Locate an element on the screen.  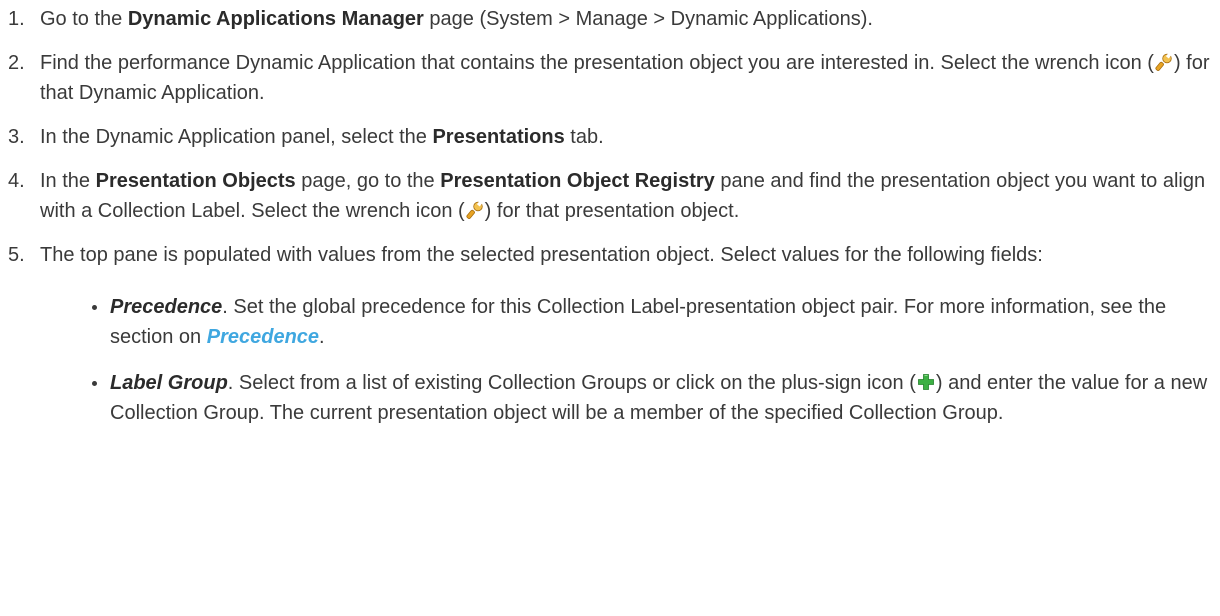
tab-name: Presentations is located at coordinates (498, 137).